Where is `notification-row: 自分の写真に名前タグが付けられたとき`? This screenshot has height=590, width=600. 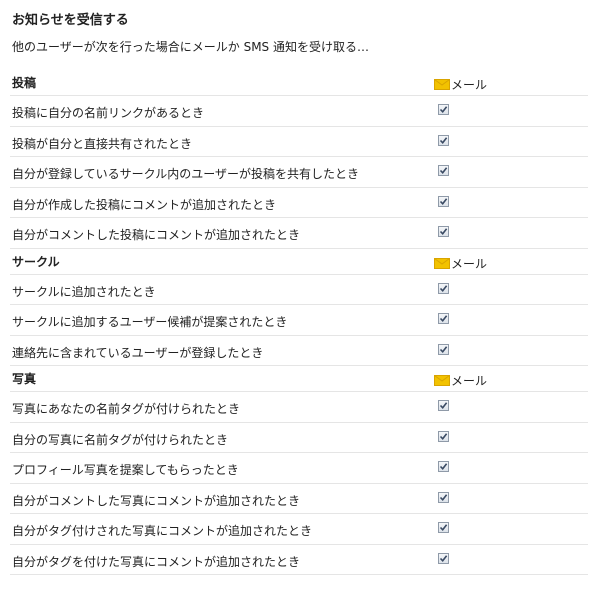
notification-row: 自分の写真に名前タグが付けられたとき is located at coordinates (299, 438).